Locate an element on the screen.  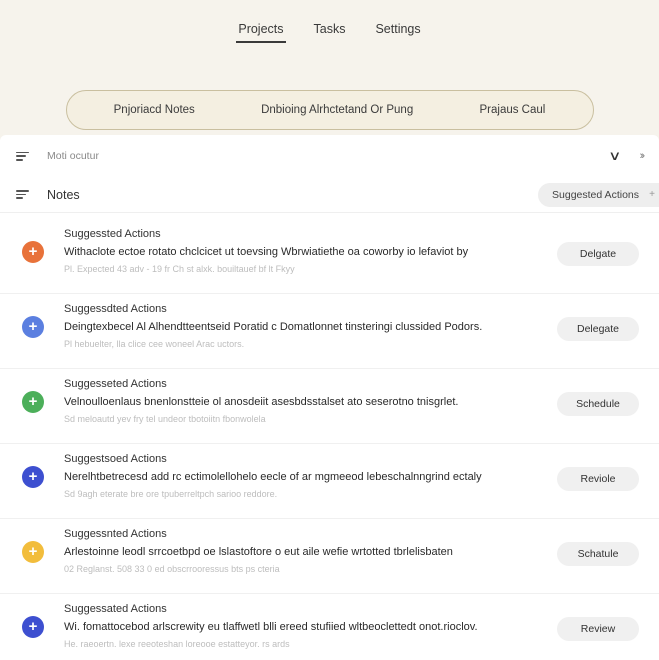
schedule-button: Schedule is located at coordinates (598, 404).